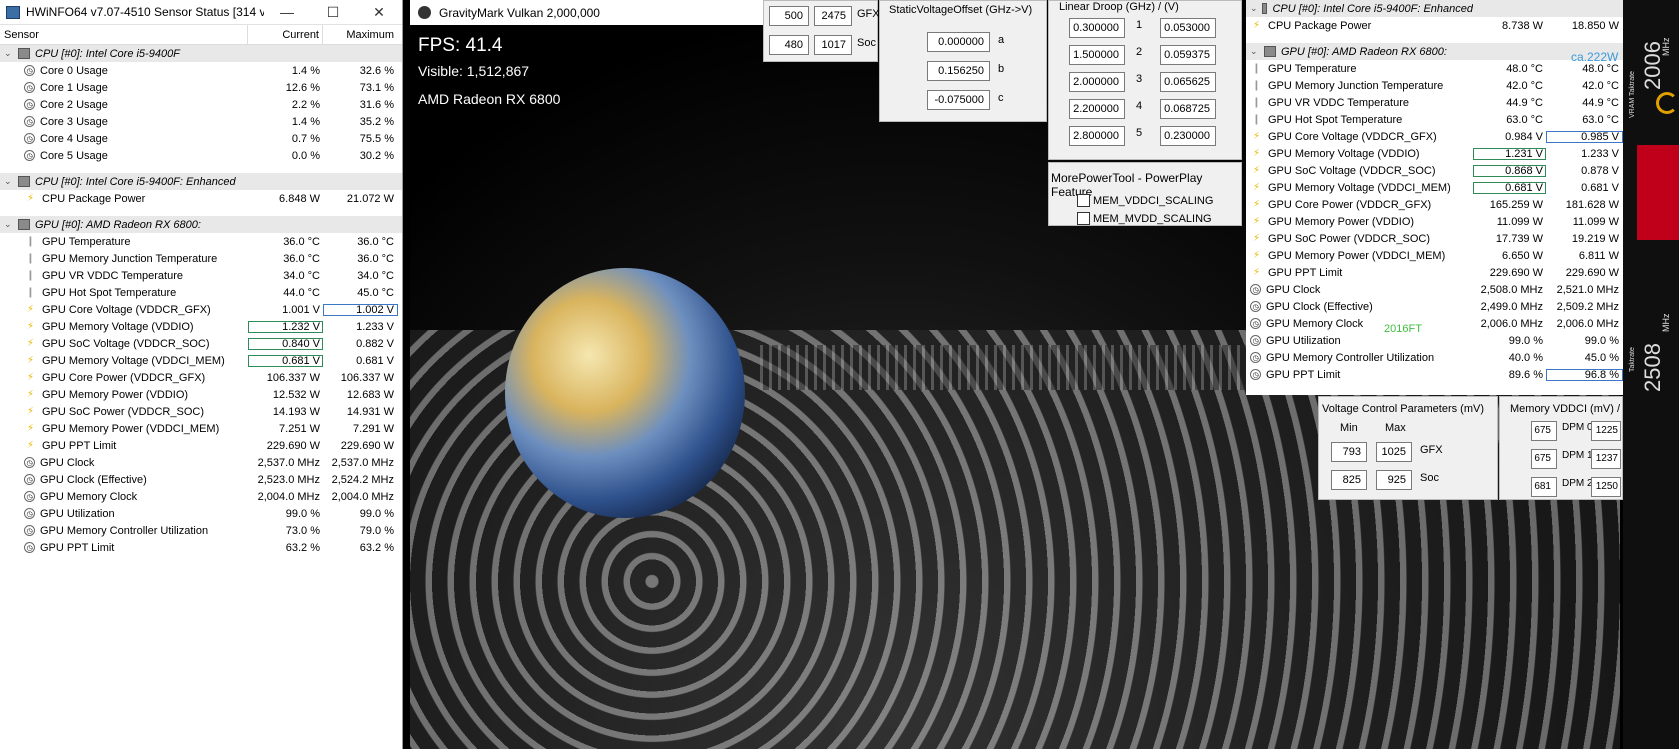 The width and height of the screenshot is (1679, 749). What do you see at coordinates (379, 12) in the screenshot?
I see `close-button: ✕` at bounding box center [379, 12].